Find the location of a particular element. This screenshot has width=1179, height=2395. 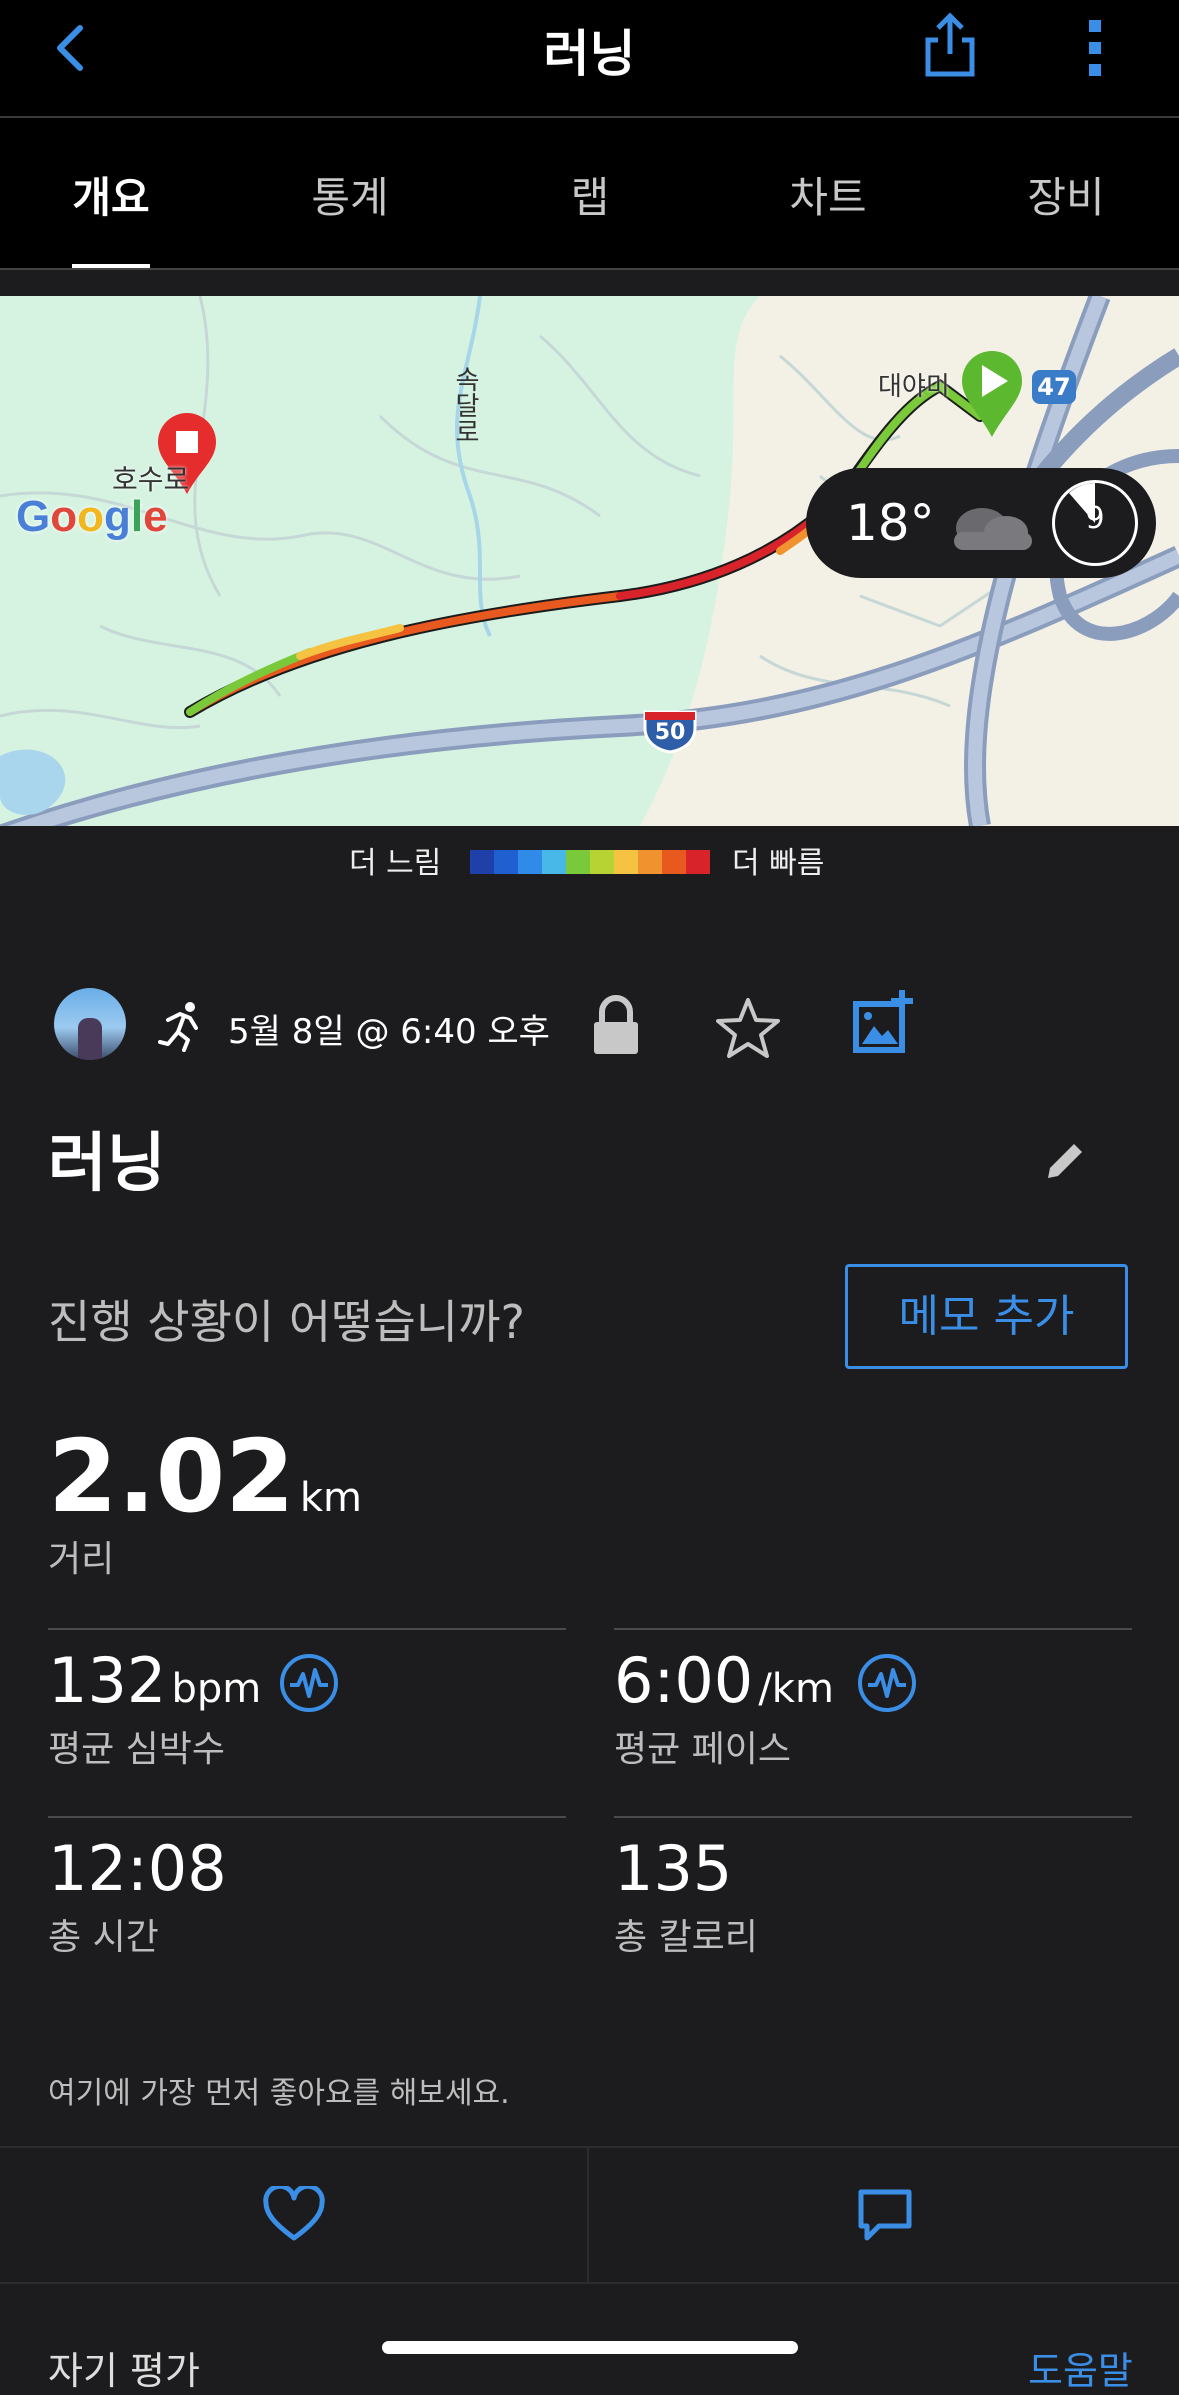

total-time-label: 총 시간 is located at coordinates (103, 1937).